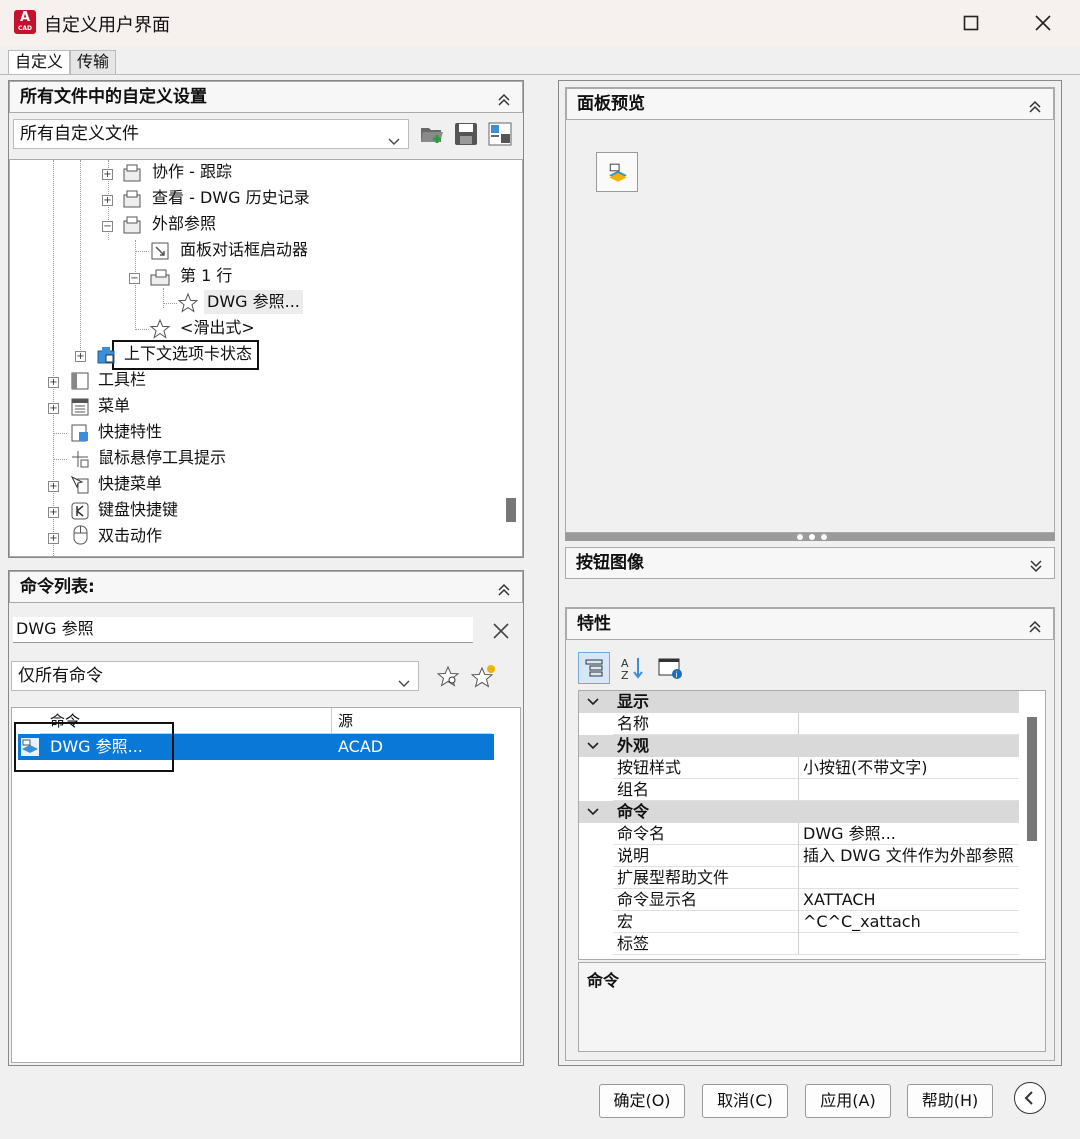 Image resolution: width=1080 pixels, height=1139 pixels. I want to click on tree-item-collab-track: 协作 - 跟踪, so click(192, 172).